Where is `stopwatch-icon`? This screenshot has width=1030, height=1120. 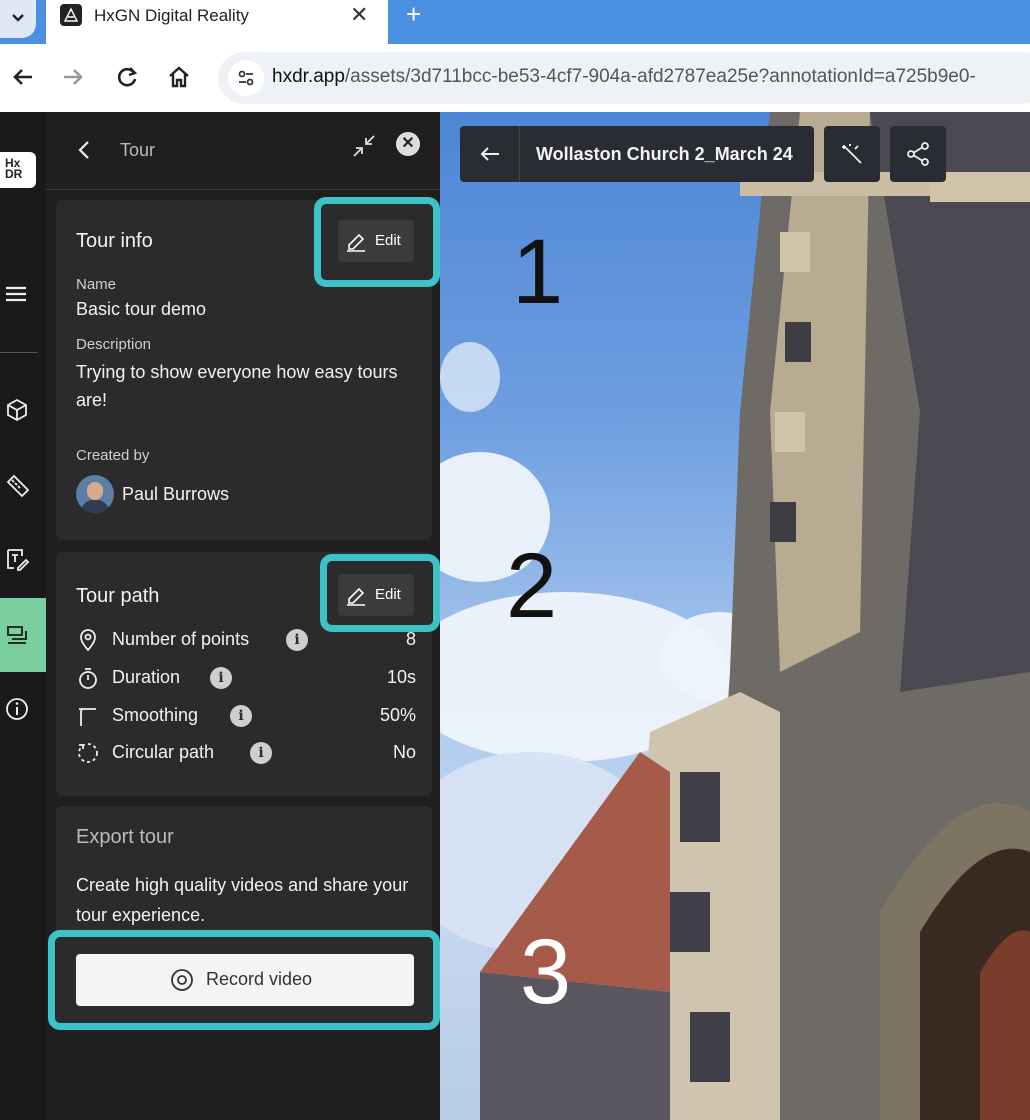
stopwatch-icon is located at coordinates (88, 678).